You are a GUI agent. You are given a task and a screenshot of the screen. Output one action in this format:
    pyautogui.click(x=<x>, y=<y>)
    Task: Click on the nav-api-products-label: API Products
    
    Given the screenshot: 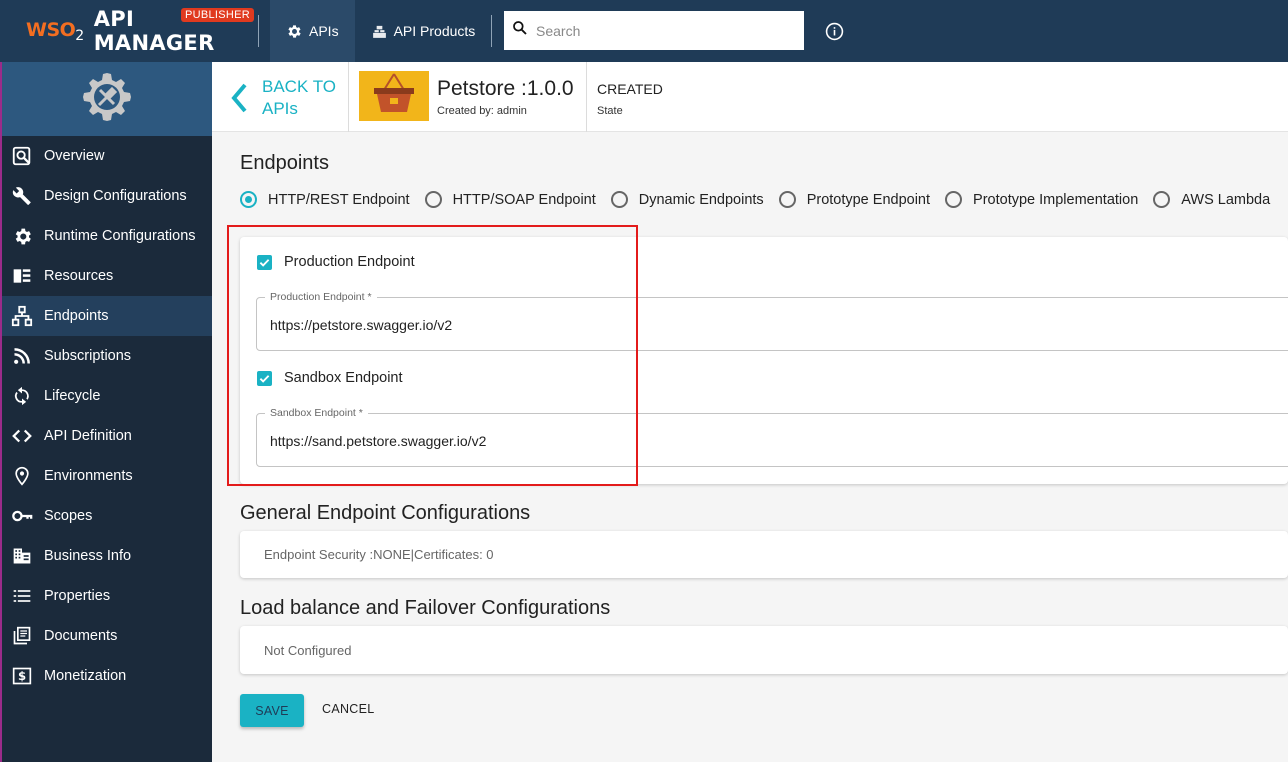 What is the action you would take?
    pyautogui.click(x=434, y=31)
    